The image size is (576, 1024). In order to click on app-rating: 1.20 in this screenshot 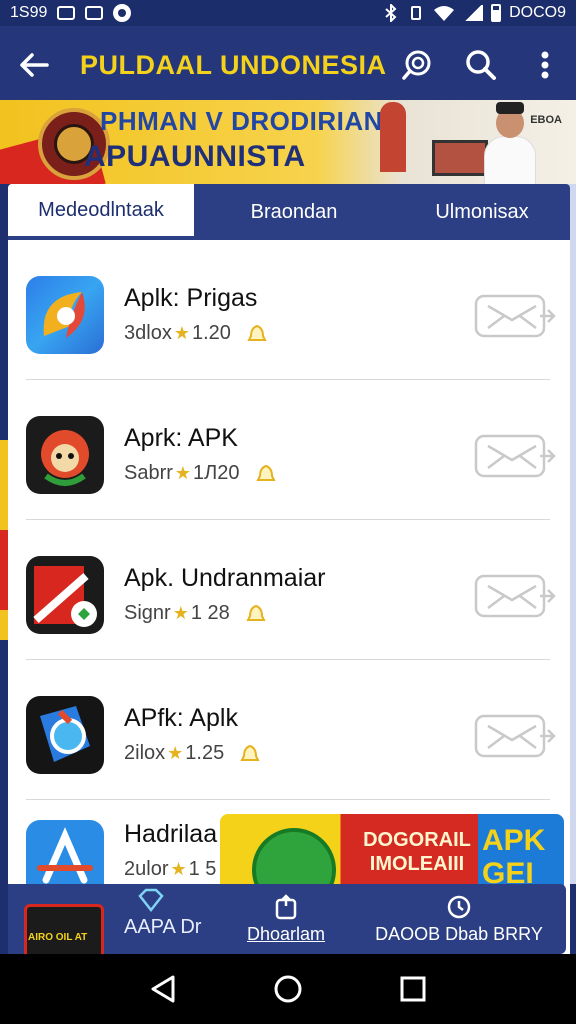, I will do `click(211, 333)`.